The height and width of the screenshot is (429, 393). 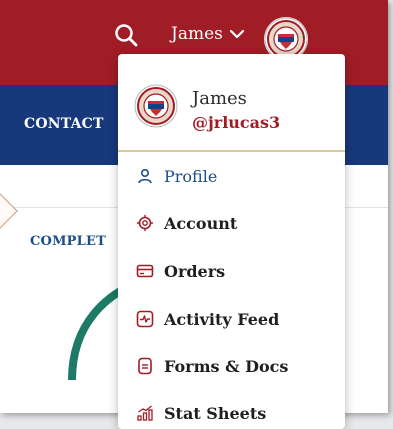 What do you see at coordinates (156, 106) in the screenshot?
I see `avatar` at bounding box center [156, 106].